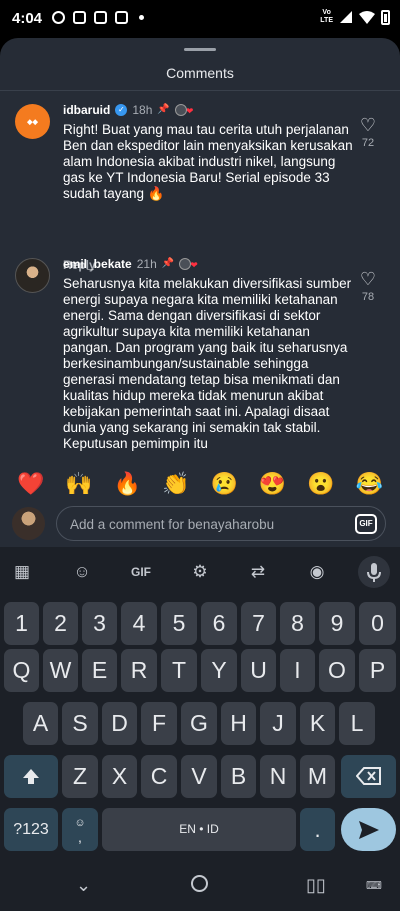 Image resolution: width=400 pixels, height=911 pixels. I want to click on emoji-crying: 😢, so click(223, 484).